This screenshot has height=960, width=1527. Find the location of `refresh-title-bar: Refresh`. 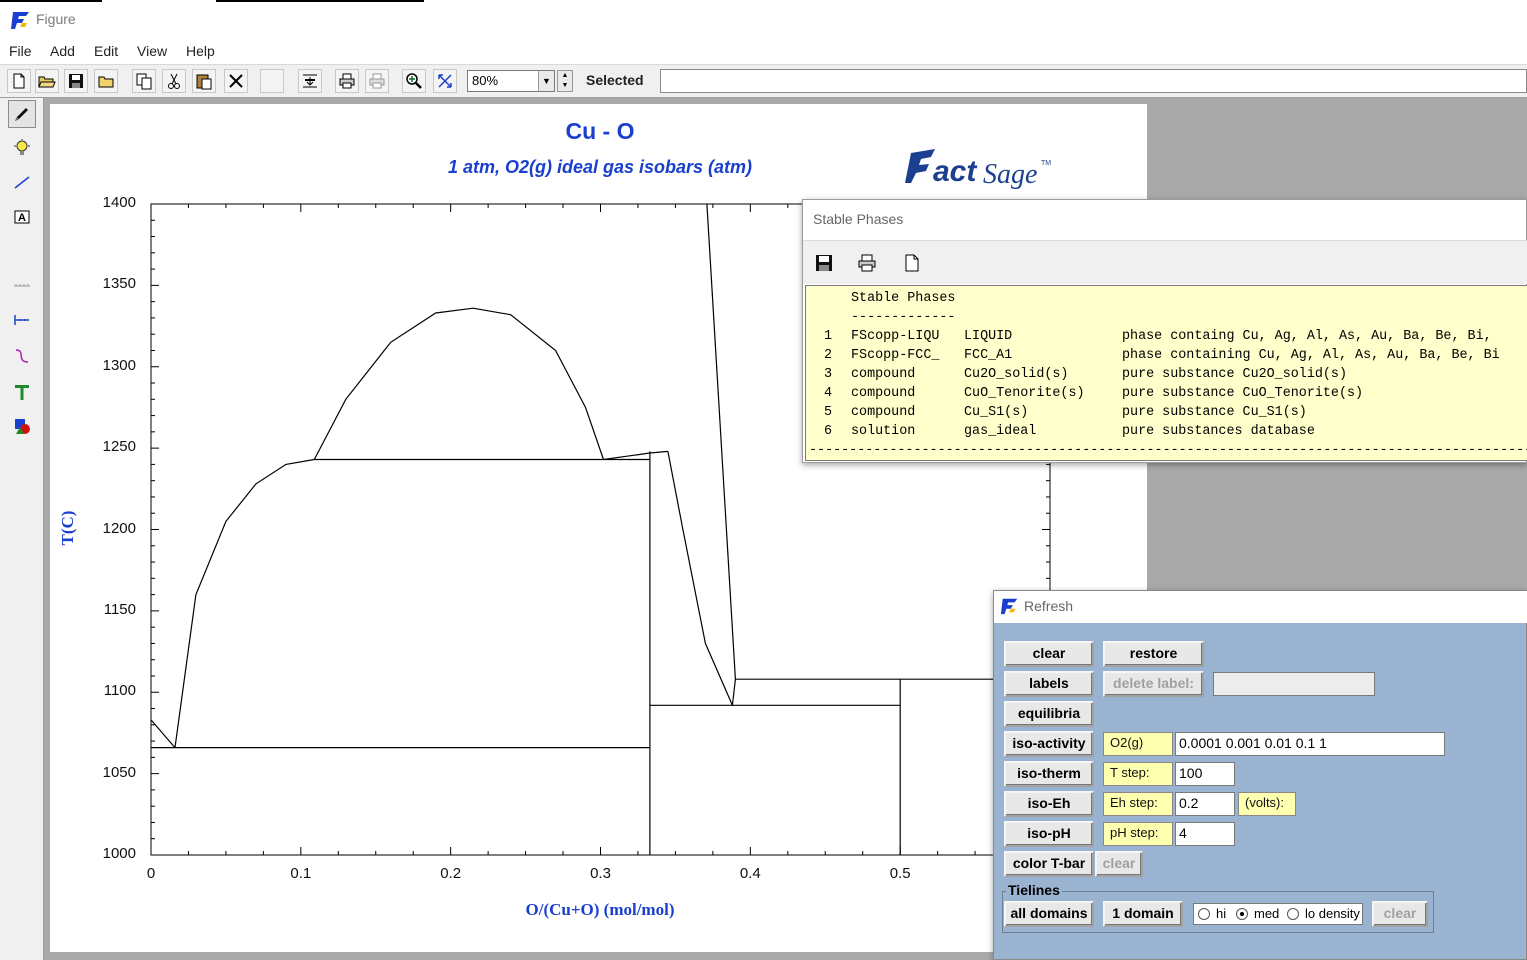

refresh-title-bar: Refresh is located at coordinates (1260, 607).